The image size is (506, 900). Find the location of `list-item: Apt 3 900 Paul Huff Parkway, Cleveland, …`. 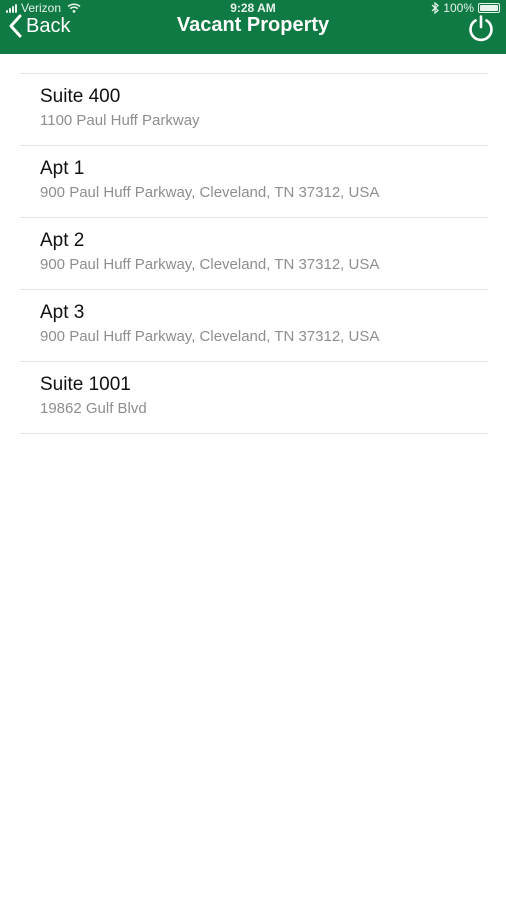

list-item: Apt 3 900 Paul Huff Parkway, Cleveland, … is located at coordinates (254, 326).